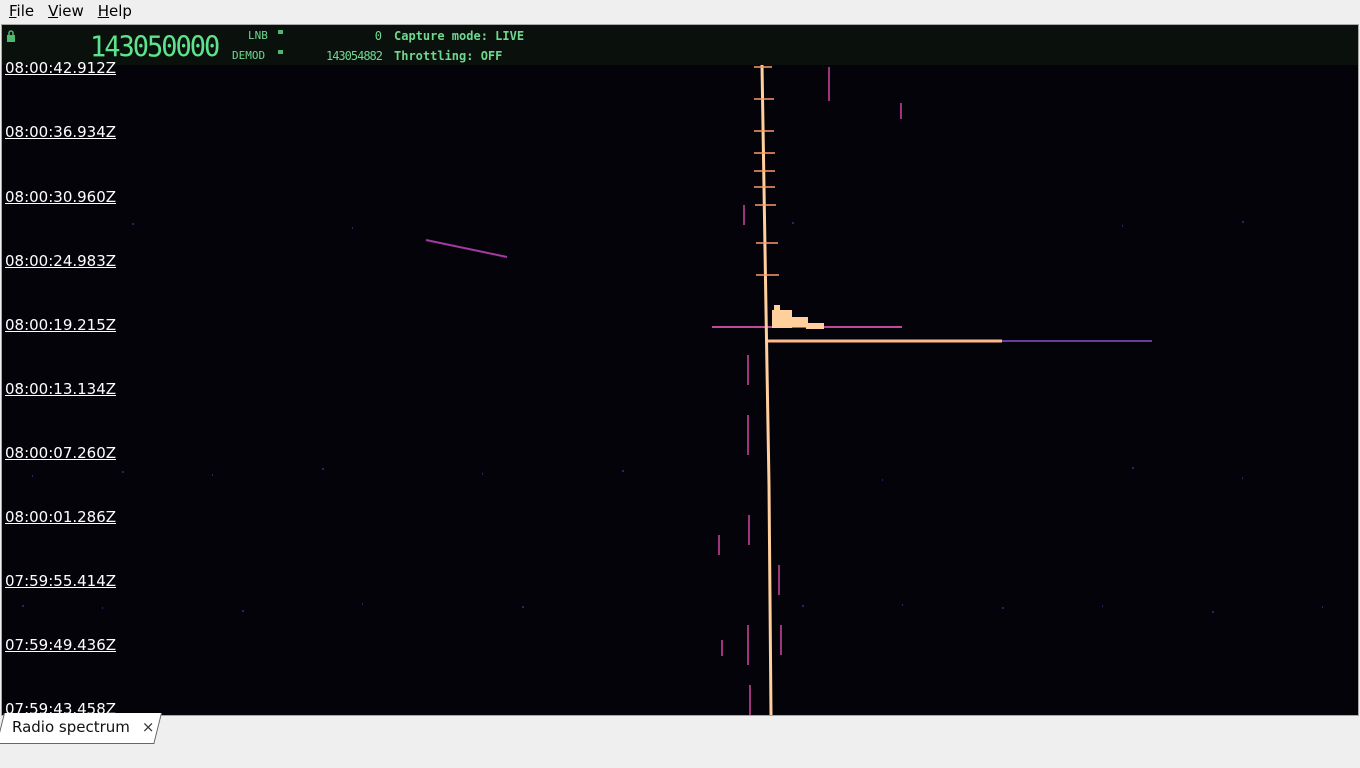 The height and width of the screenshot is (768, 1360). Describe the element at coordinates (25, 11) in the screenshot. I see `menu-file-label: ile` at that location.